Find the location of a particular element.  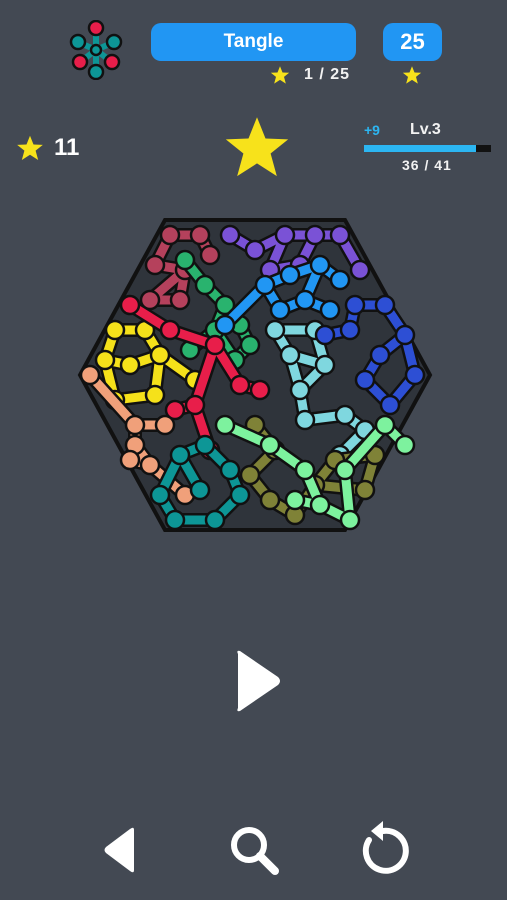

search-button is located at coordinates (255, 850).